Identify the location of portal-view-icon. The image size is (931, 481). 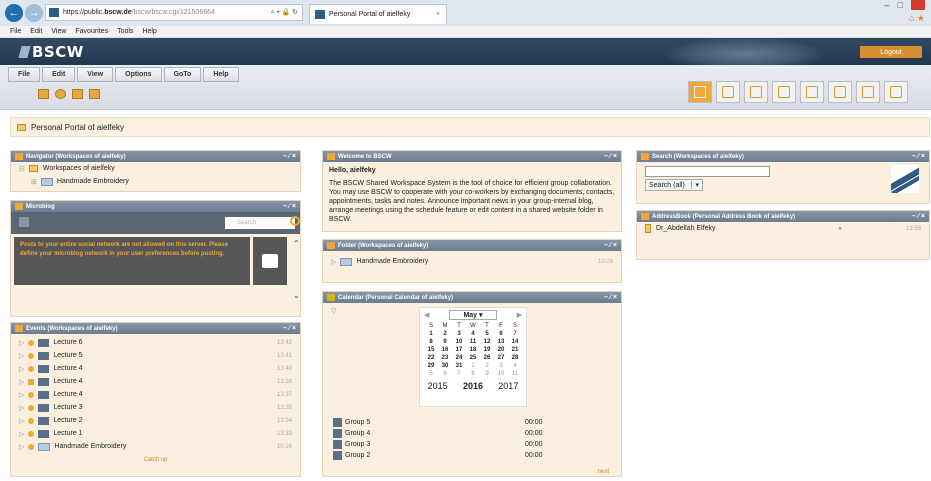
(700, 92).